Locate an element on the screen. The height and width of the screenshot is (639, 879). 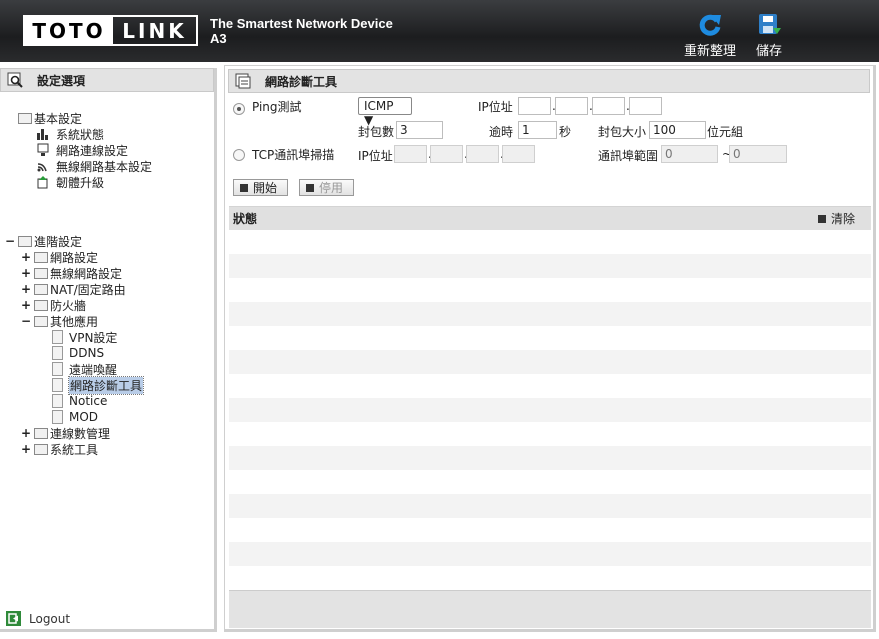
monitor-icon is located at coordinates (43, 149).